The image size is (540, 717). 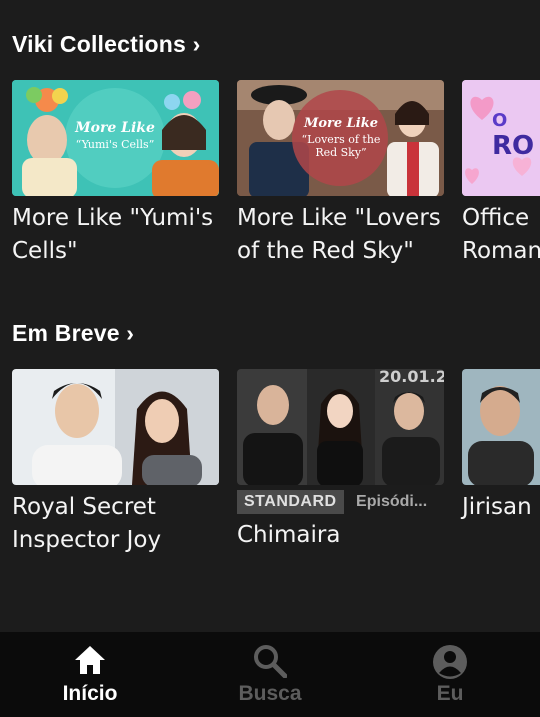 I want to click on coming-soon-title: Em Breve ›, so click(x=73, y=333).